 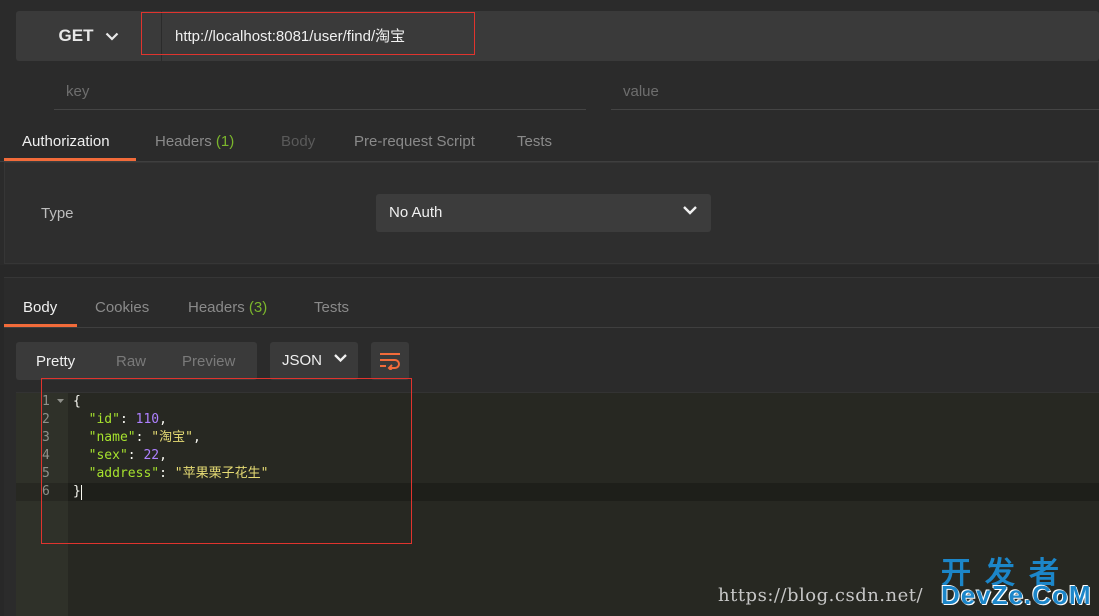 I want to click on response-tab-cookies: Cookies, so click(x=122, y=307).